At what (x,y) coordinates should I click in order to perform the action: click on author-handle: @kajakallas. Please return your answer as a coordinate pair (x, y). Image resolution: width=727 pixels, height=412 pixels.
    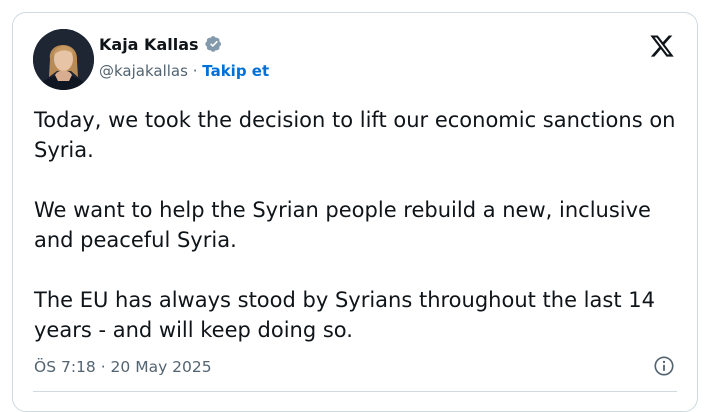
    Looking at the image, I should click on (143, 71).